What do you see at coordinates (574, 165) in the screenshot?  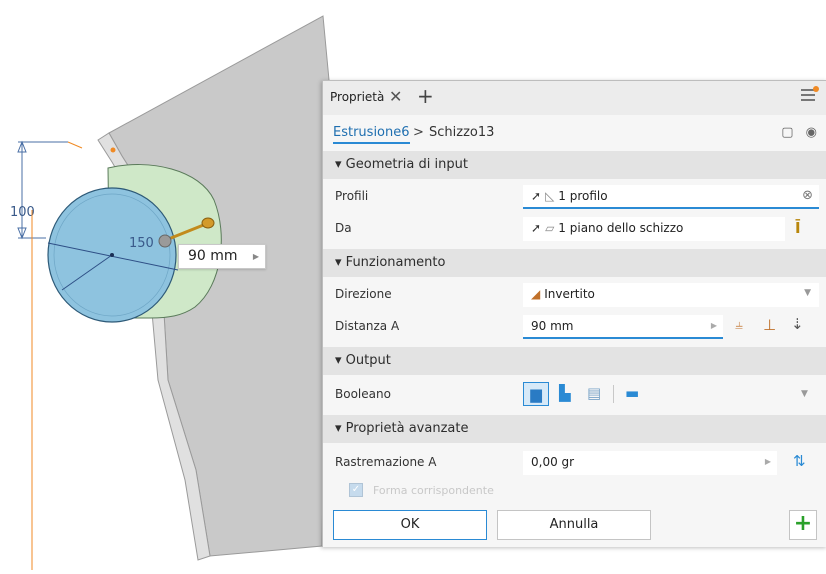 I see `section-input-geometry: ▾ Geometria di input` at bounding box center [574, 165].